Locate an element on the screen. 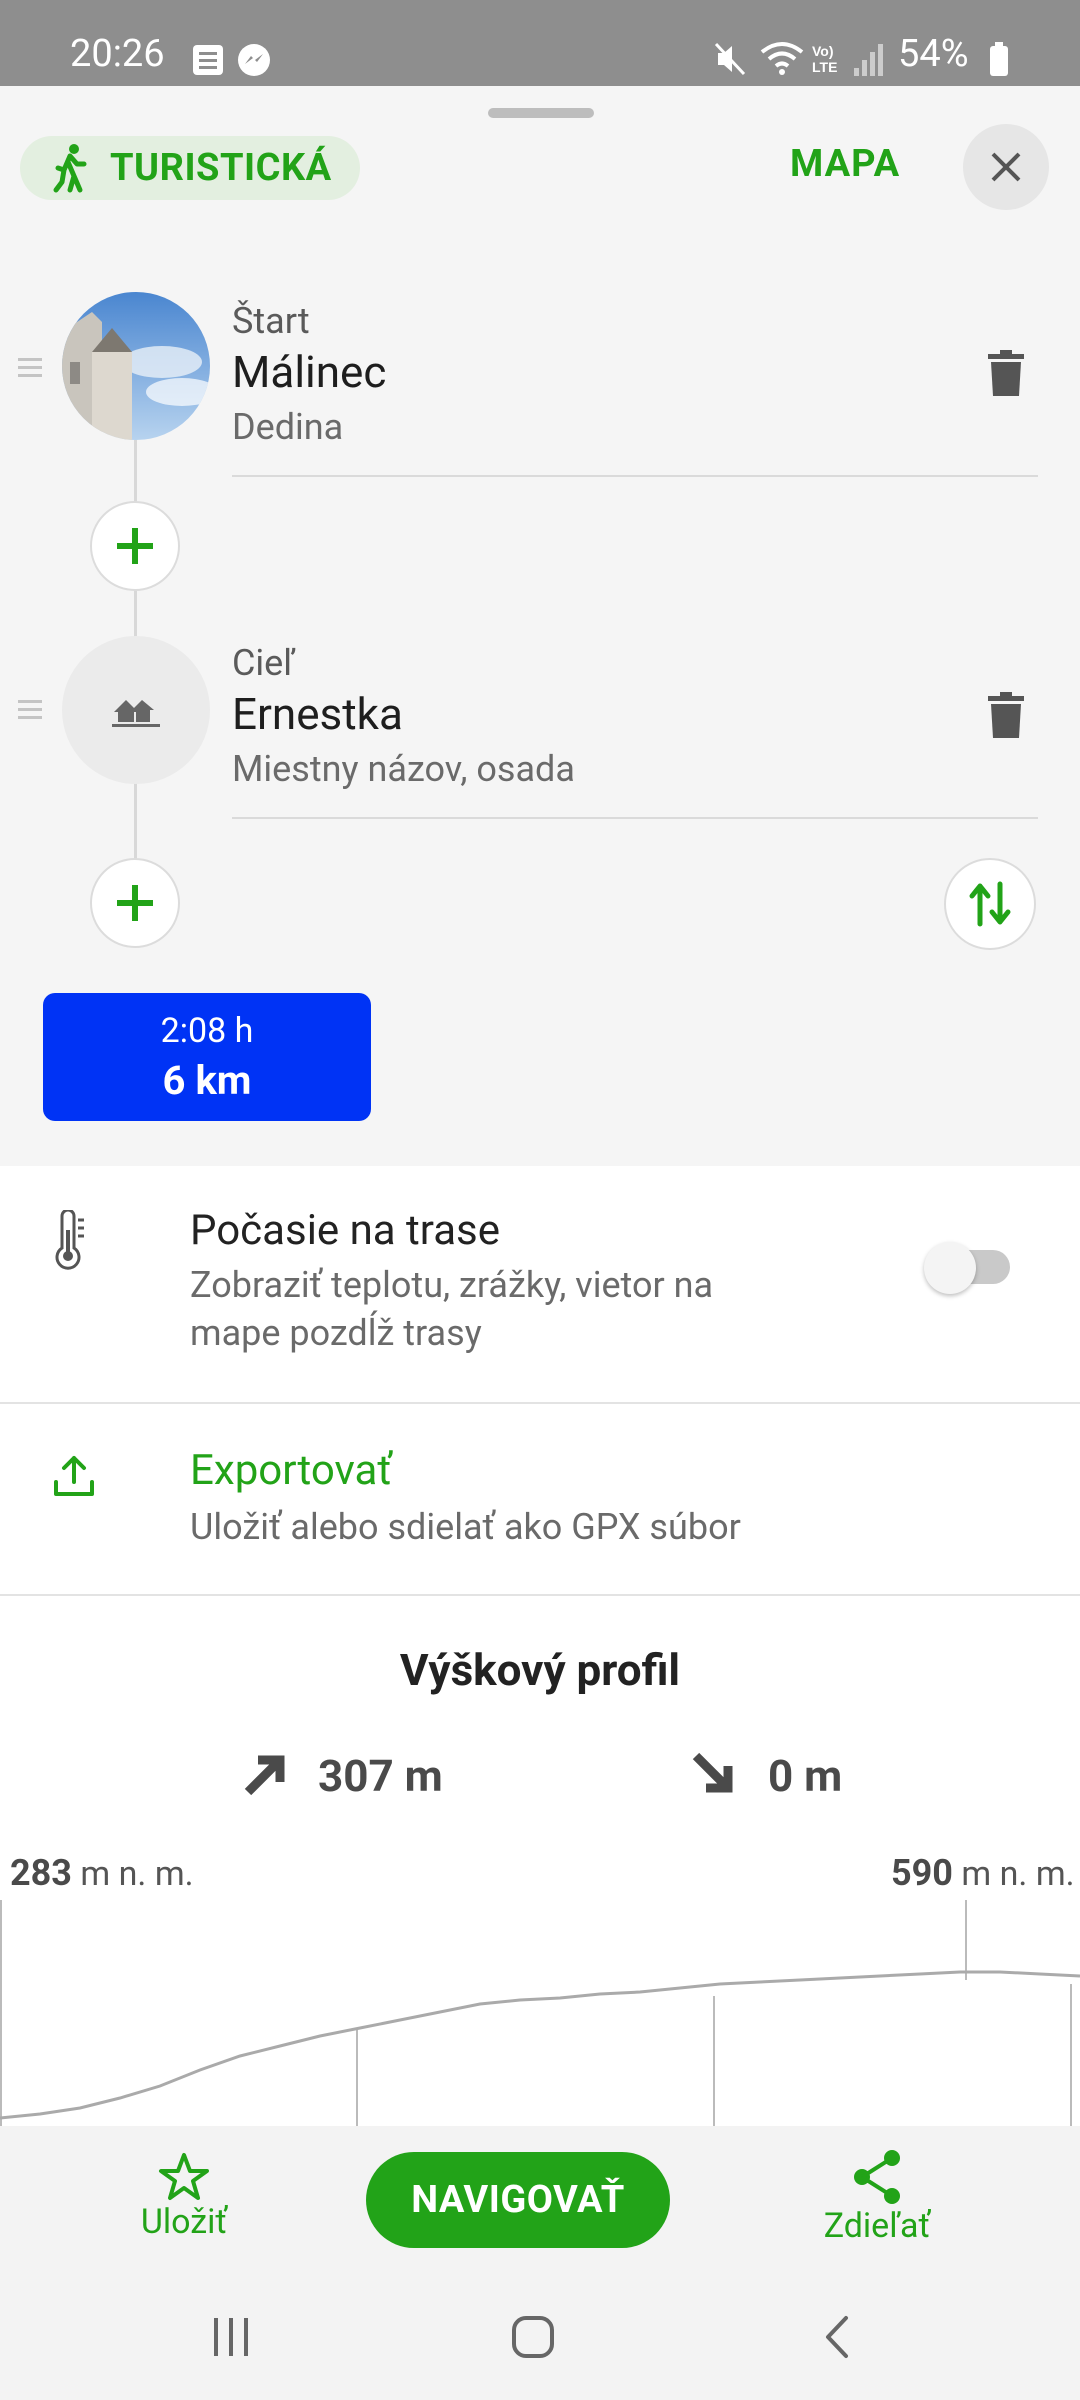 This screenshot has width=1080, height=2400. destination-reorder-handle is located at coordinates (30, 712).